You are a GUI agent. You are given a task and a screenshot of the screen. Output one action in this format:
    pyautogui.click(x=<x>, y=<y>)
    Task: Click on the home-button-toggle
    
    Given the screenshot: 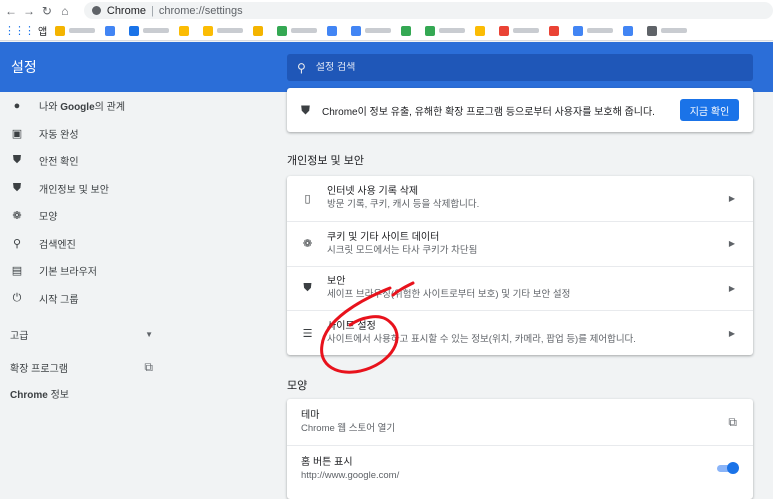 What is the action you would take?
    pyautogui.click(x=728, y=468)
    